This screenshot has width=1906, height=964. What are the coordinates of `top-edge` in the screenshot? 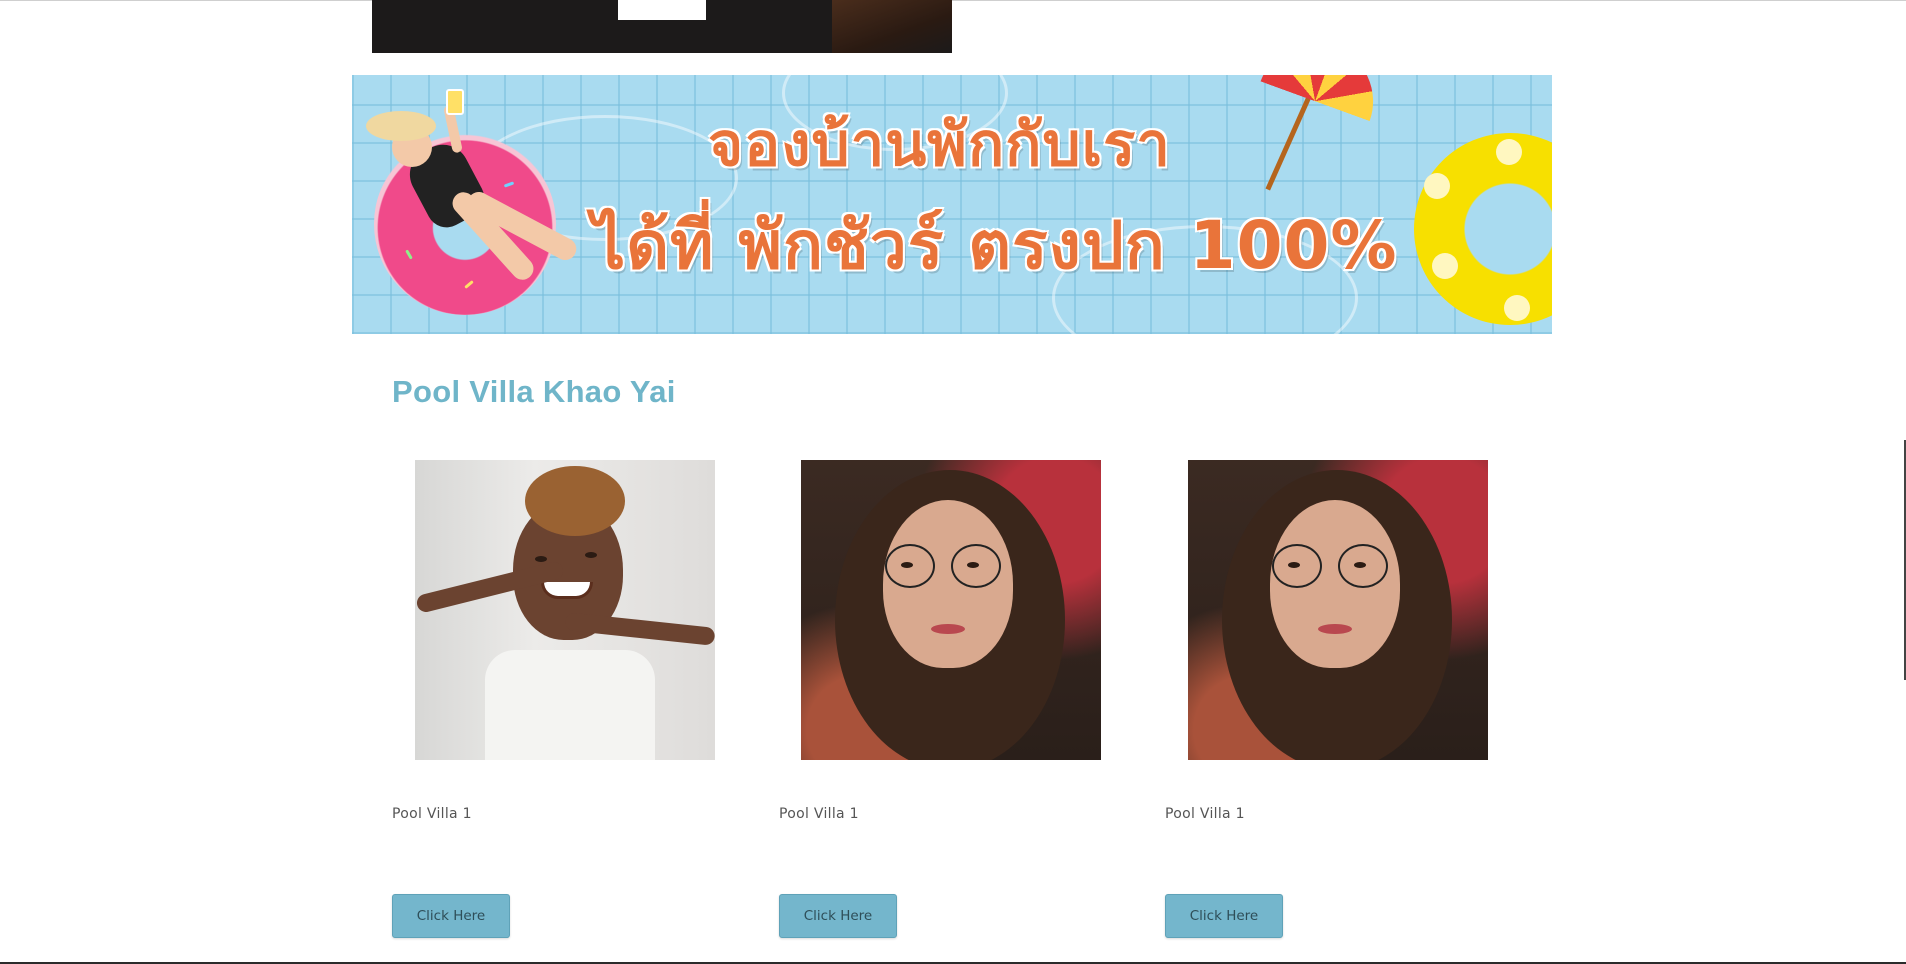 It's located at (953, 0).